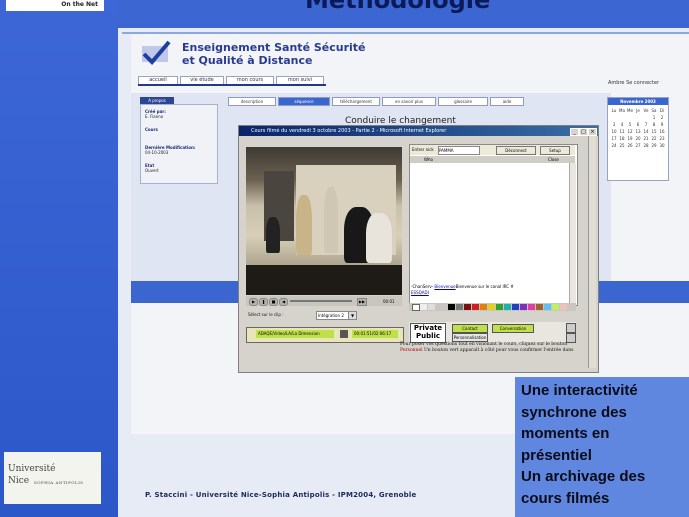  I want to click on calendar-date: 8, so click(654, 124).